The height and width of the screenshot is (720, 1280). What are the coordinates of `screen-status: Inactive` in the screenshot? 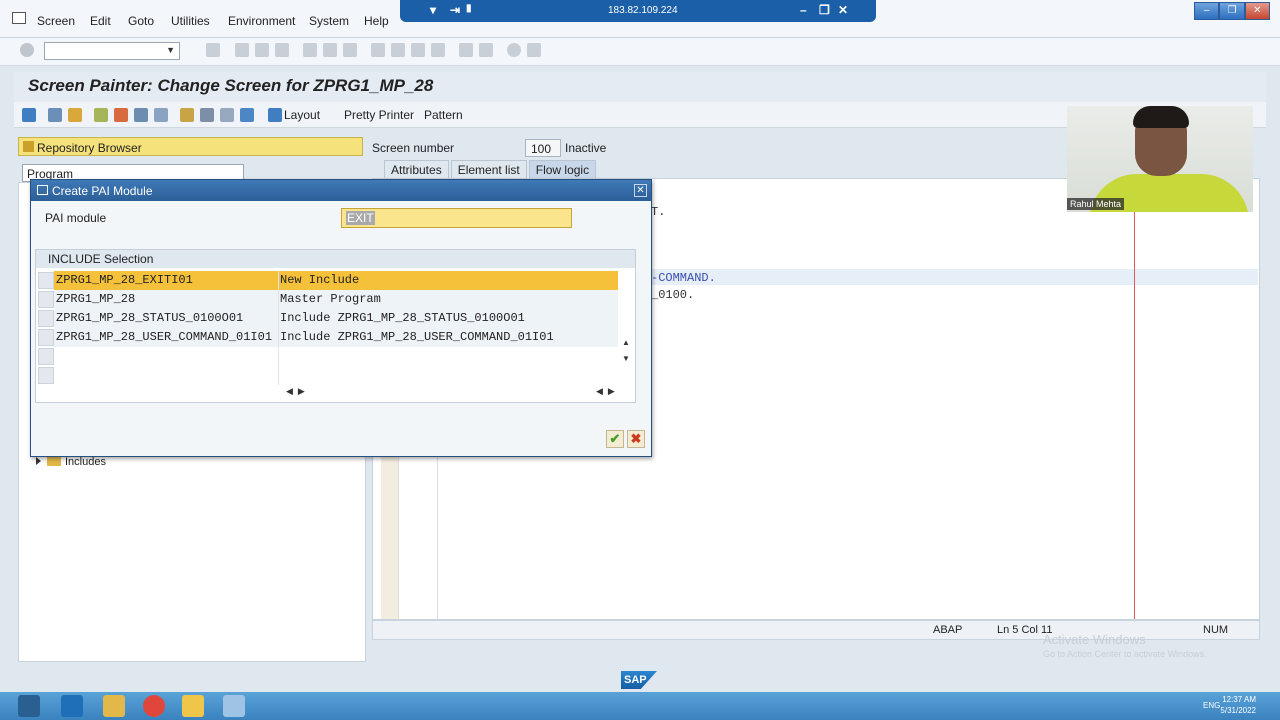 It's located at (586, 148).